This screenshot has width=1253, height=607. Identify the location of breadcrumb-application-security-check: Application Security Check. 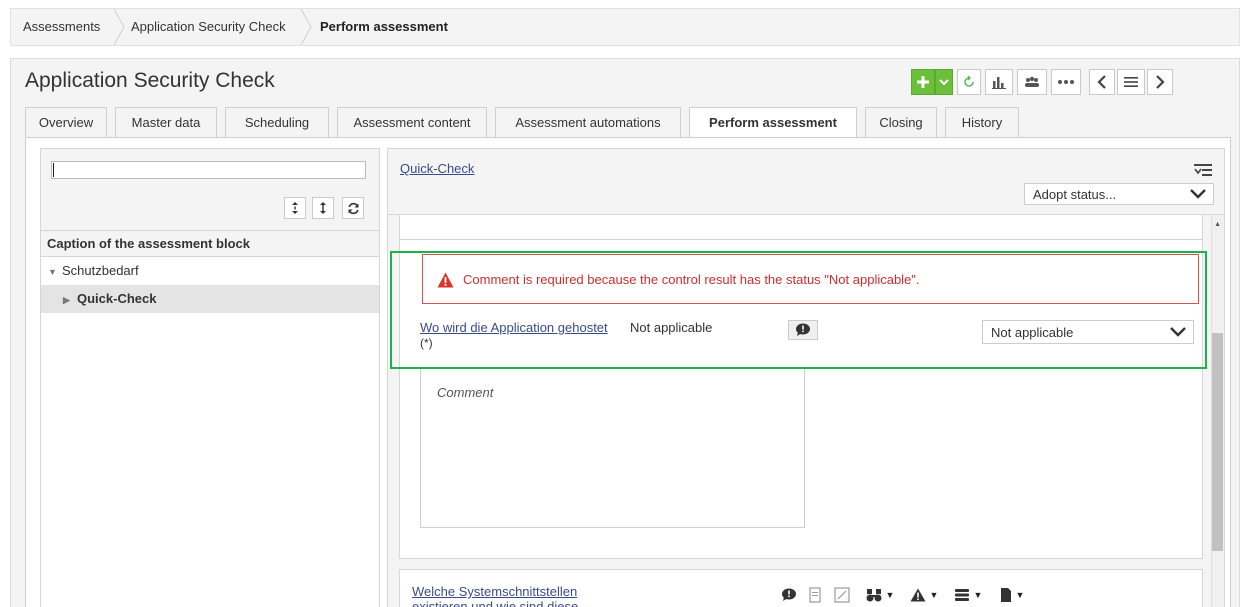
(208, 27).